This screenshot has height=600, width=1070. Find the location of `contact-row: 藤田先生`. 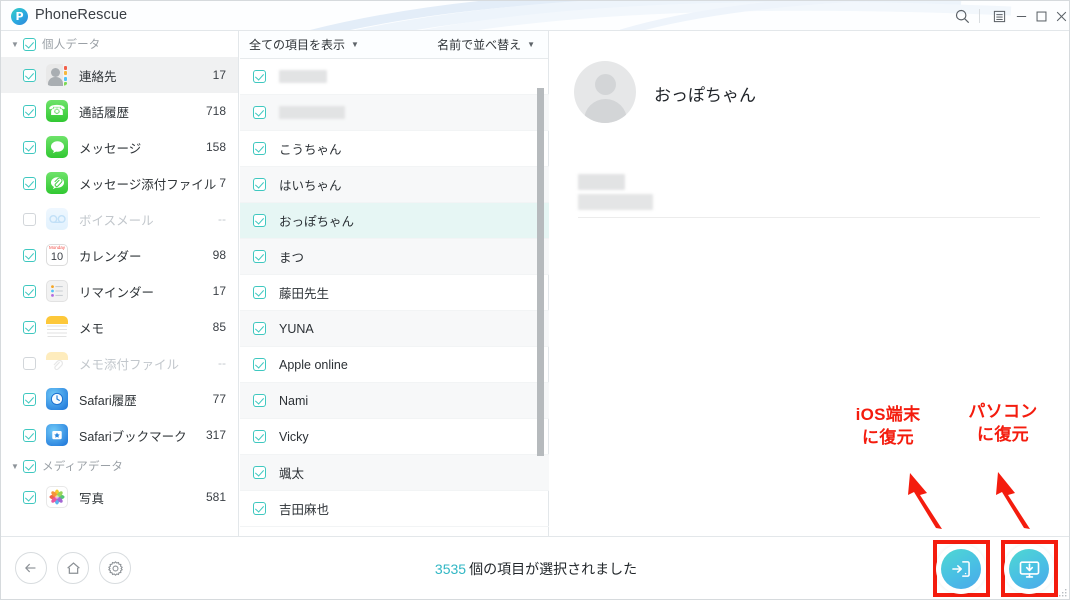

contact-row: 藤田先生 is located at coordinates (394, 293).